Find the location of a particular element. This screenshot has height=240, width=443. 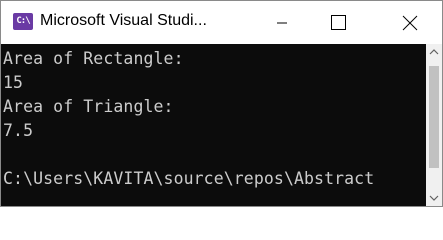

close-icon is located at coordinates (410, 23).